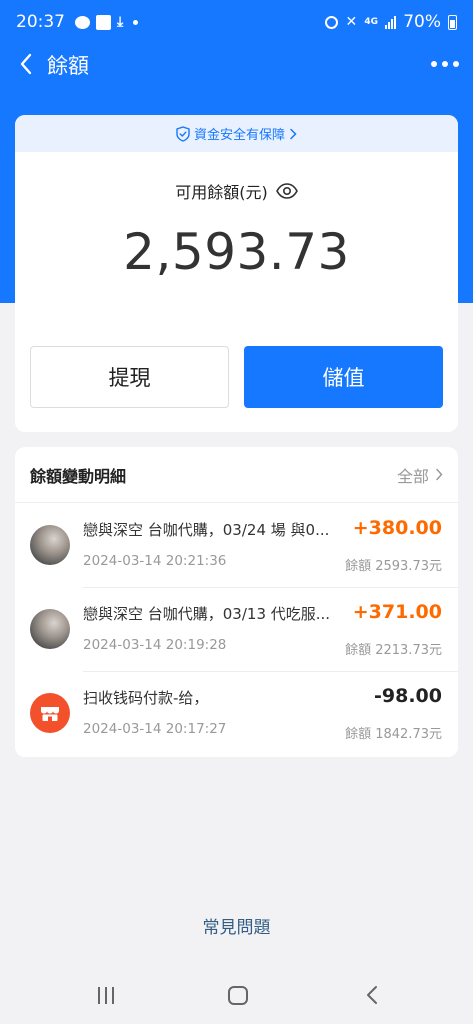 Image resolution: width=473 pixels, height=1024 pixels. I want to click on line-app-icon, so click(82, 22).